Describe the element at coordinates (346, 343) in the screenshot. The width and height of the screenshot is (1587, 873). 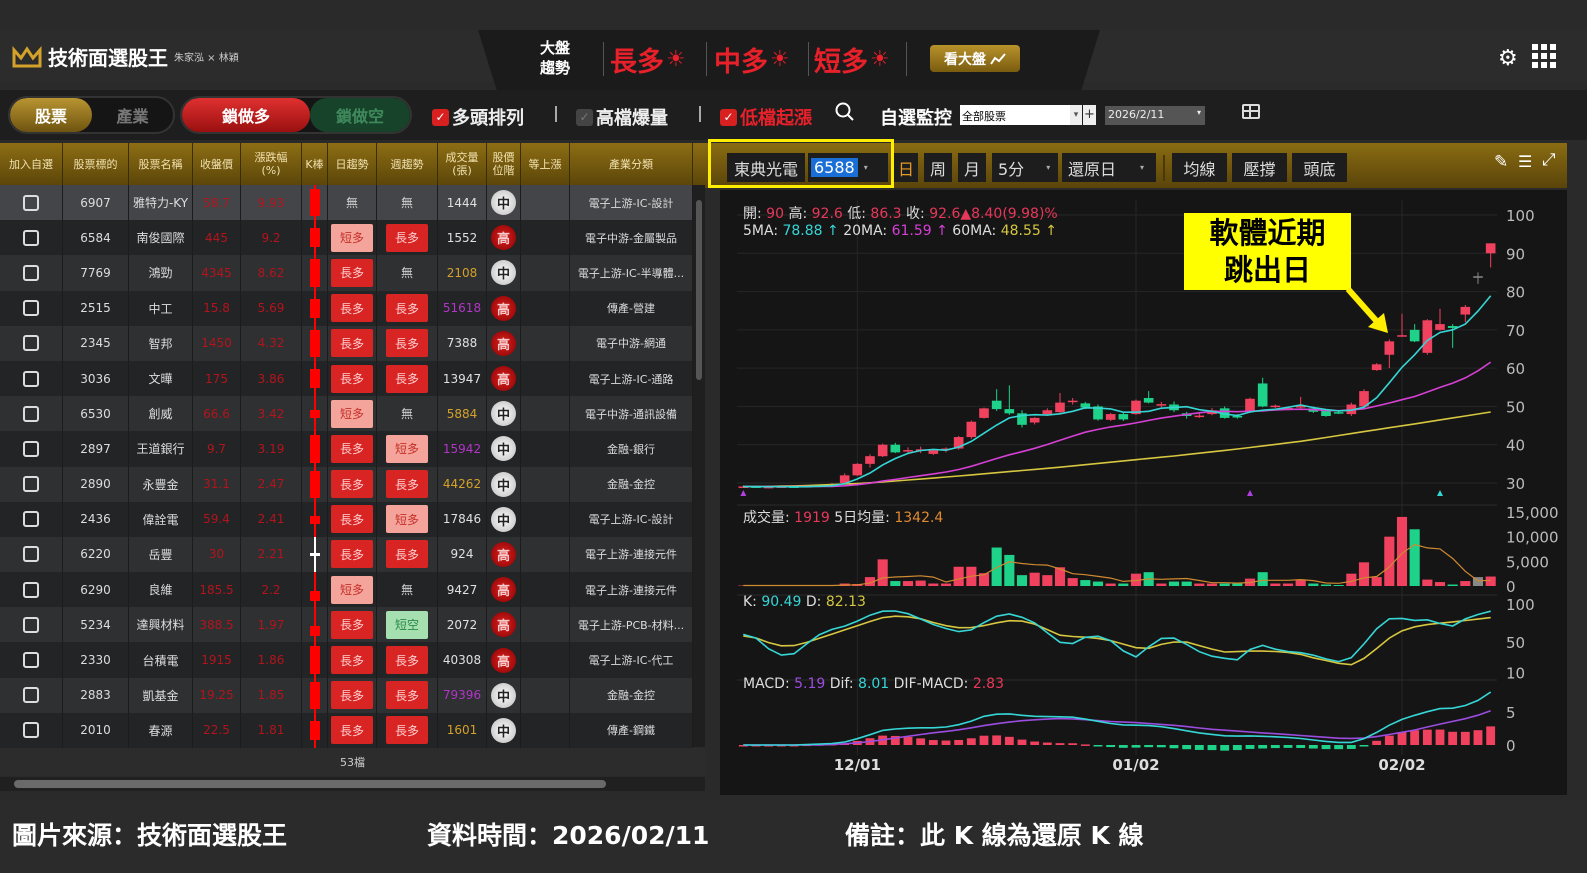
I see `table-row: 2345 智邦 1450 4.32 長多 長多 7388 高 電子中游-網通` at that location.